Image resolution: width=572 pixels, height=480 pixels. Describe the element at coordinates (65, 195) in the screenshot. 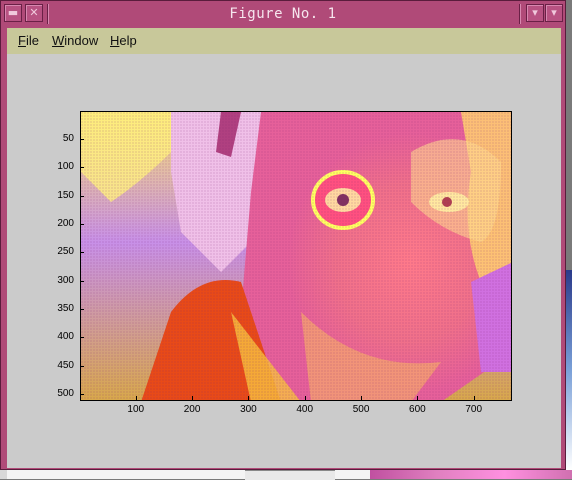

I see `y-tick-label: 150` at that location.